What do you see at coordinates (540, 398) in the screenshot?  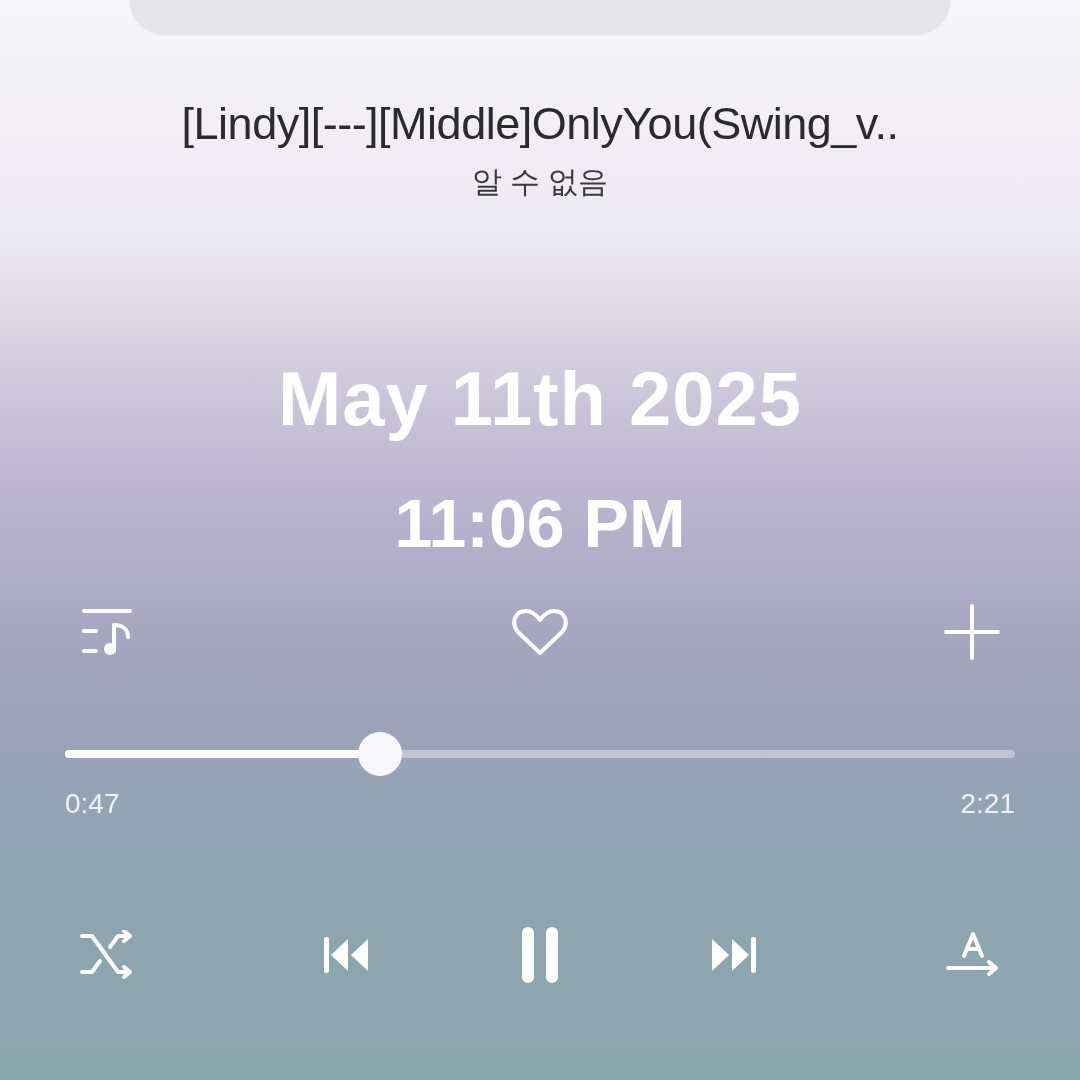 I see `date-label: May 11th 2025` at bounding box center [540, 398].